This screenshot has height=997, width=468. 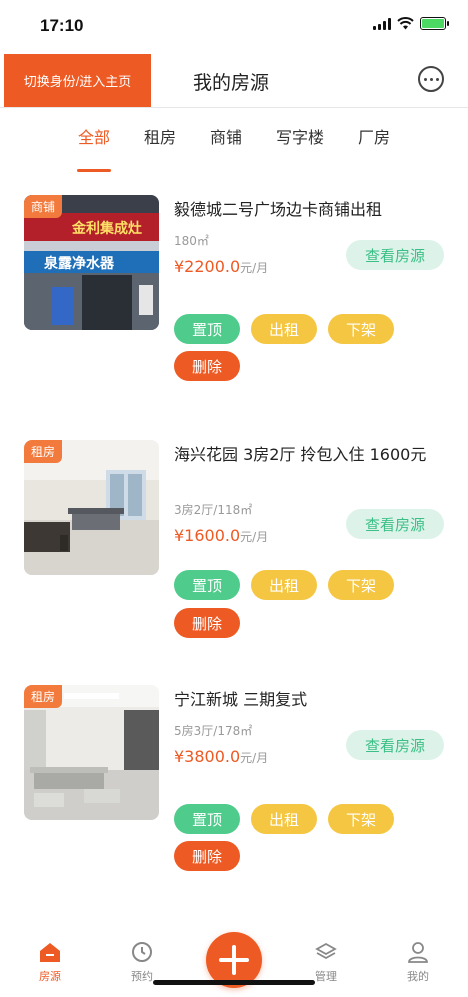 I want to click on tab-shop: 商铺, so click(x=226, y=138).